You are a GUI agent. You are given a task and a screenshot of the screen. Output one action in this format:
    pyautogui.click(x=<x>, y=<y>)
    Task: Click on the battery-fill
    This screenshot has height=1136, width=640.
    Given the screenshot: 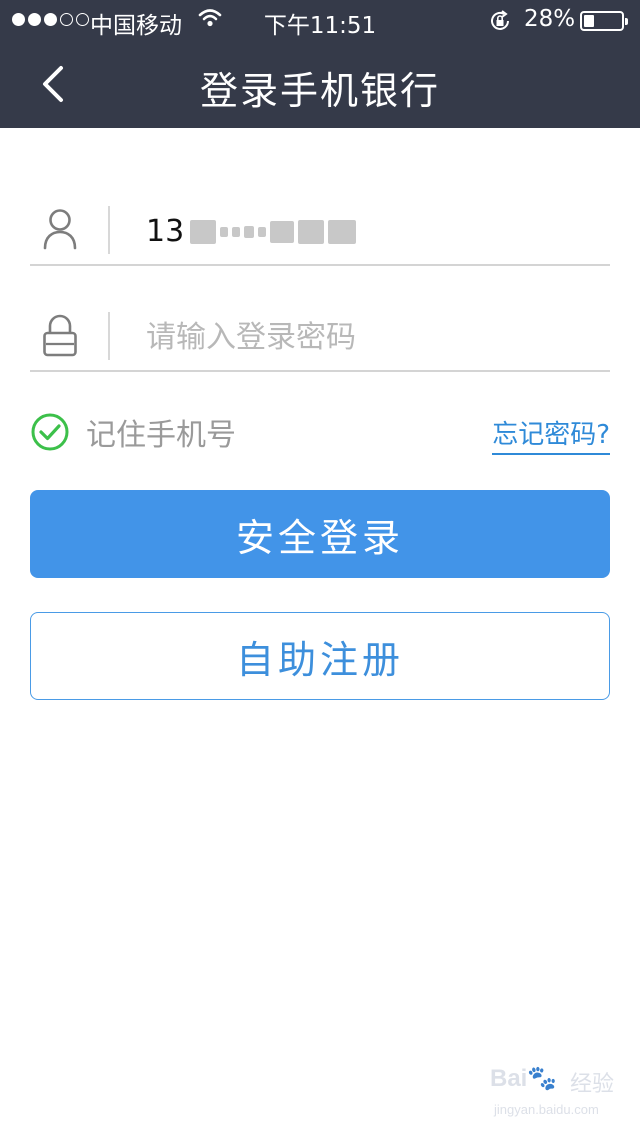 What is the action you would take?
    pyautogui.click(x=589, y=21)
    